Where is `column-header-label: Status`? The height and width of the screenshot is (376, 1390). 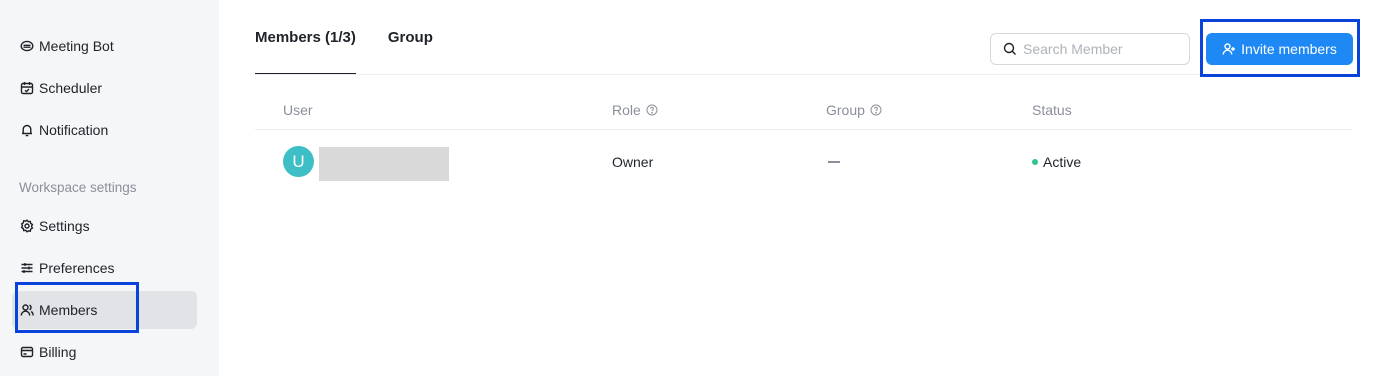
column-header-label: Status is located at coordinates (1052, 110).